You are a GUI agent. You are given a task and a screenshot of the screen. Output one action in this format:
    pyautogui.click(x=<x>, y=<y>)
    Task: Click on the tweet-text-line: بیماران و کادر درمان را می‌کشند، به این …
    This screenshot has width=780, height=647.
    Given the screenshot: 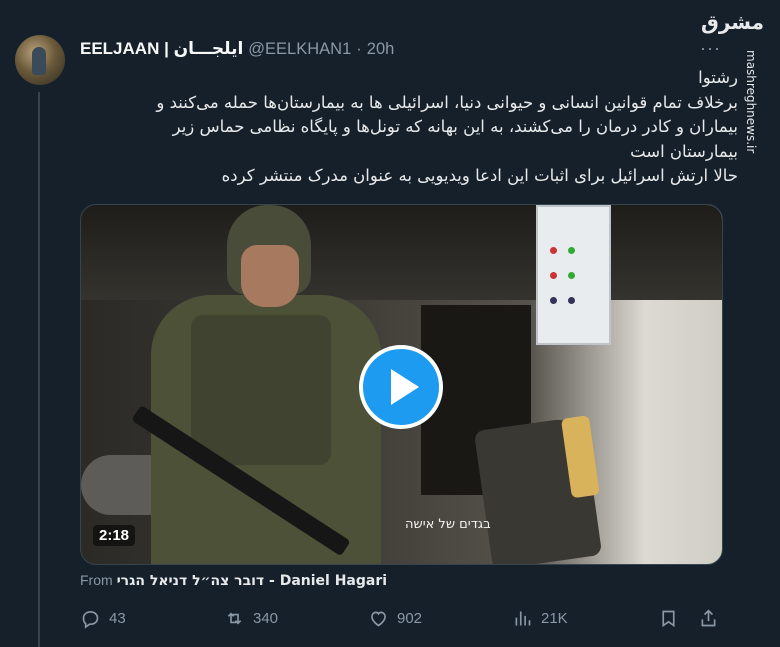 What is the action you would take?
    pyautogui.click(x=455, y=126)
    